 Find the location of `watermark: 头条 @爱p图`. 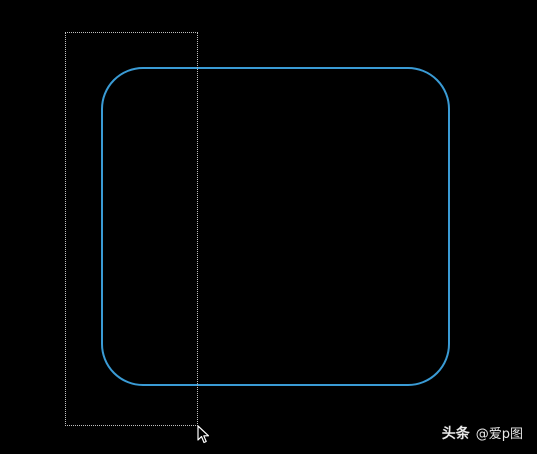

watermark: 头条 @爱p图 is located at coordinates (482, 433).